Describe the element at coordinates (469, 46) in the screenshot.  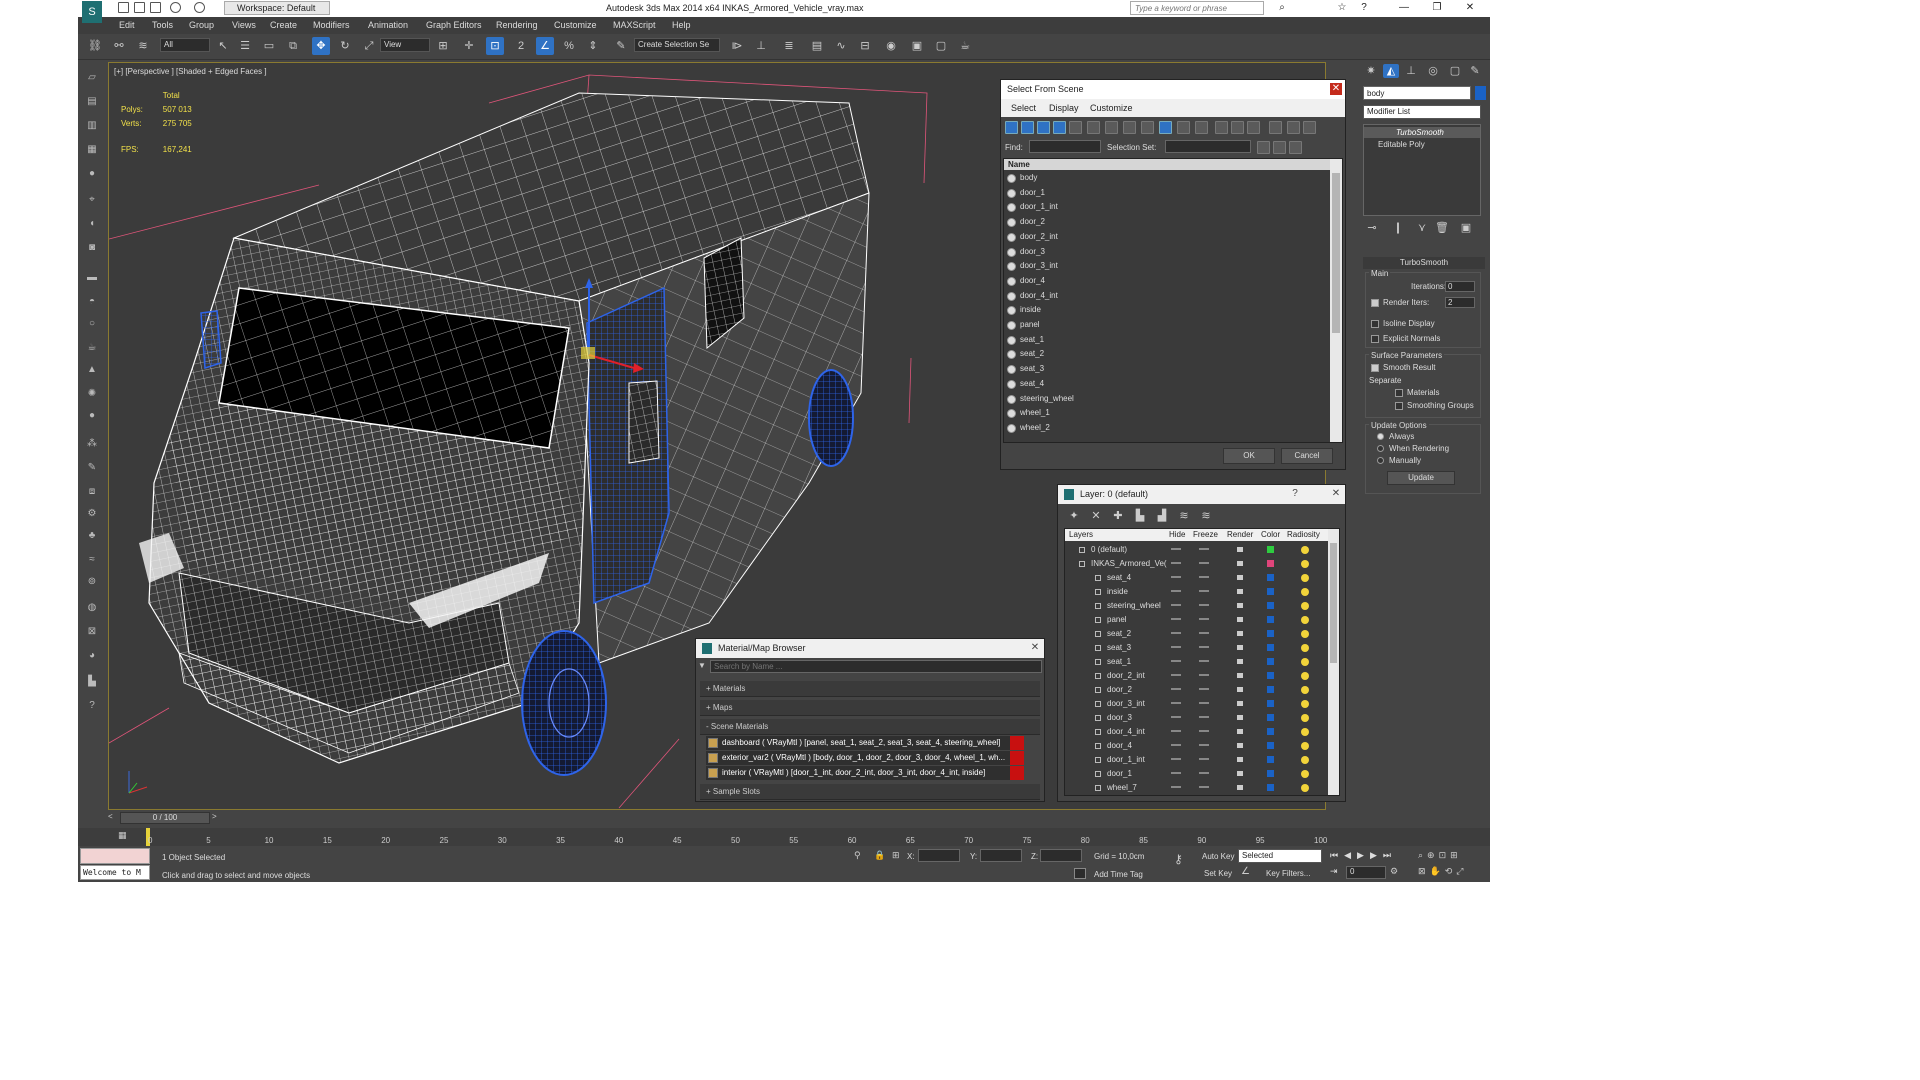
I see `select-manipulate-icon: ✛` at that location.